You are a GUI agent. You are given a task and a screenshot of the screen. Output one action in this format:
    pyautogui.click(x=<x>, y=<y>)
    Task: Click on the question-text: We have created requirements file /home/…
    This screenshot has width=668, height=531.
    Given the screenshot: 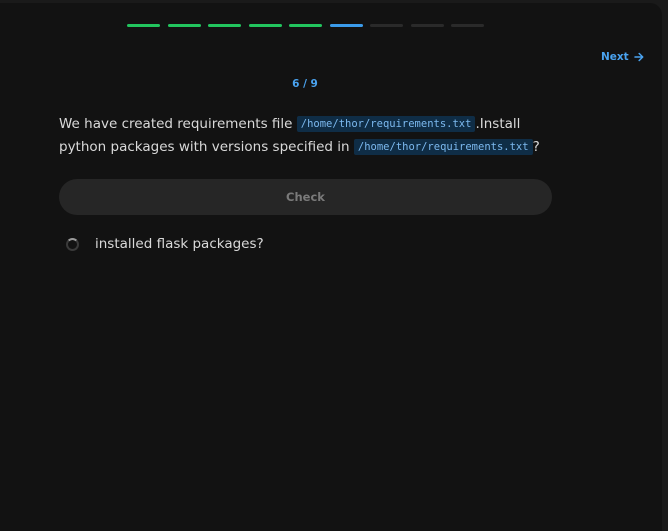 What is the action you would take?
    pyautogui.click(x=309, y=136)
    